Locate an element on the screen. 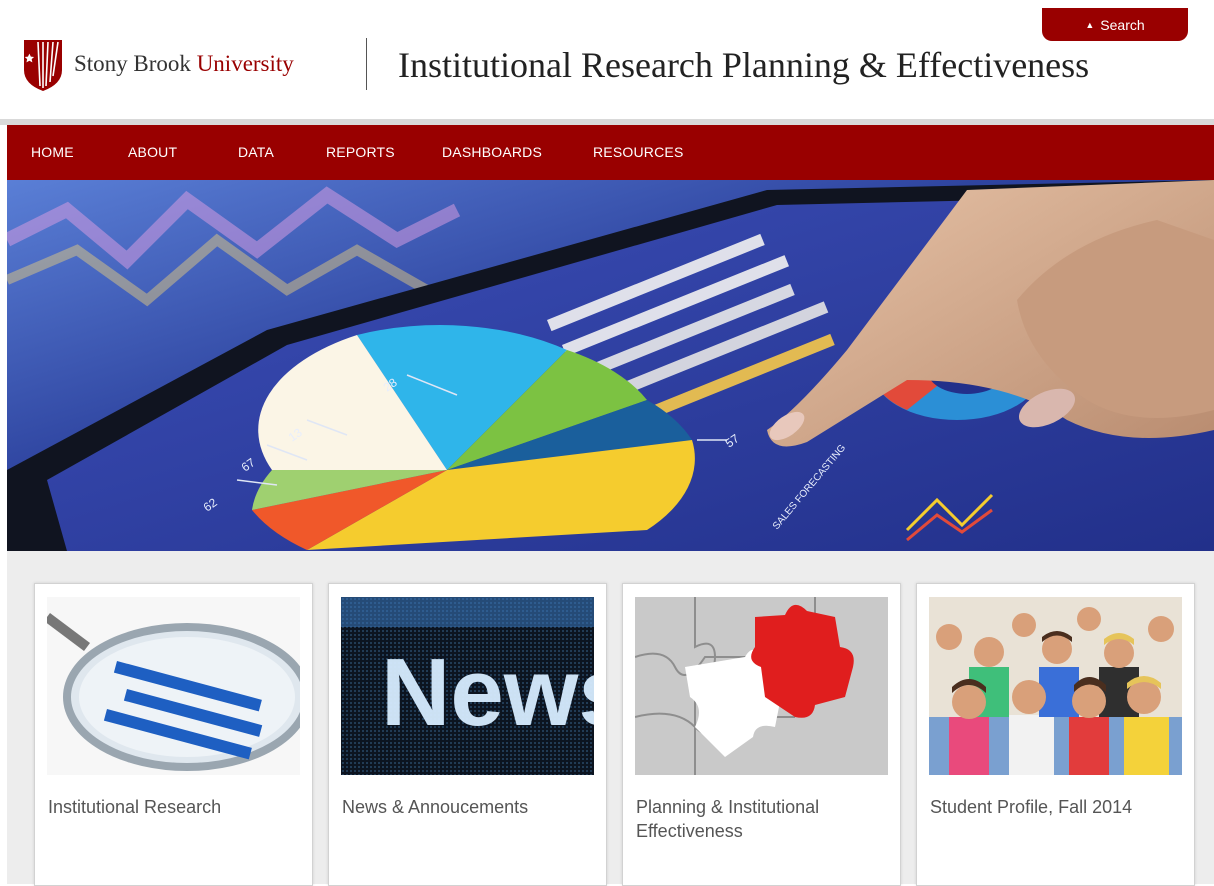 This screenshot has height=886, width=1214. news-sign-text: News is located at coordinates (487, 692).